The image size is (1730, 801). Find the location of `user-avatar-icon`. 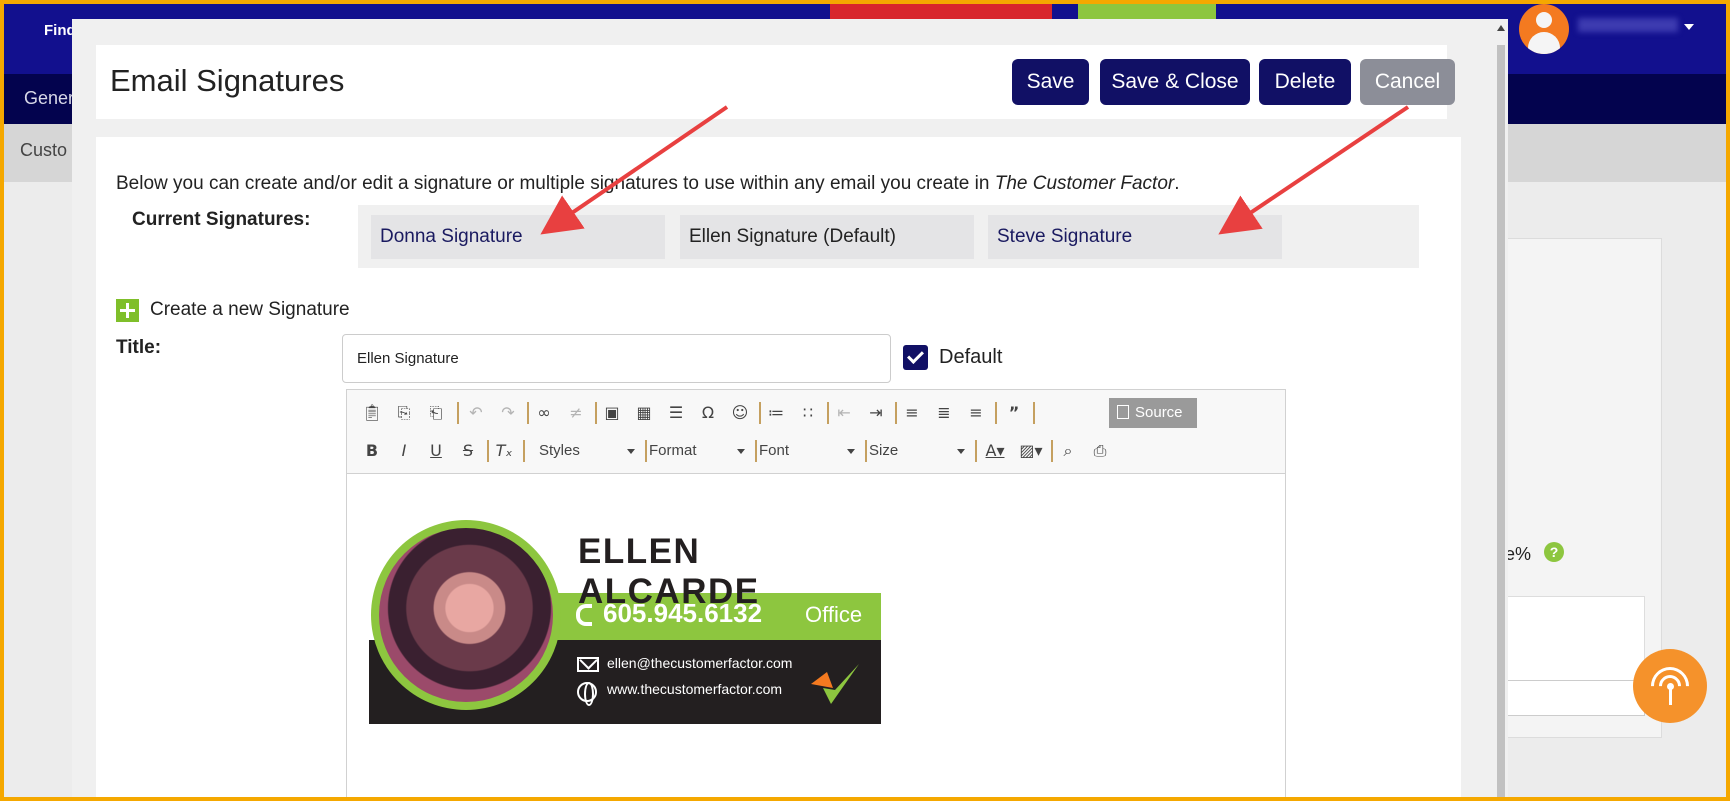

user-avatar-icon is located at coordinates (1544, 29).